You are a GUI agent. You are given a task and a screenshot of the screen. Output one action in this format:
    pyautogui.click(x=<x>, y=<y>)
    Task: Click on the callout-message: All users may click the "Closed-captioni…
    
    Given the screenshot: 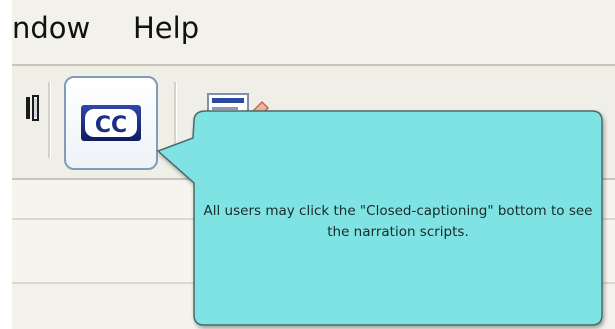 What is the action you would take?
    pyautogui.click(x=398, y=221)
    